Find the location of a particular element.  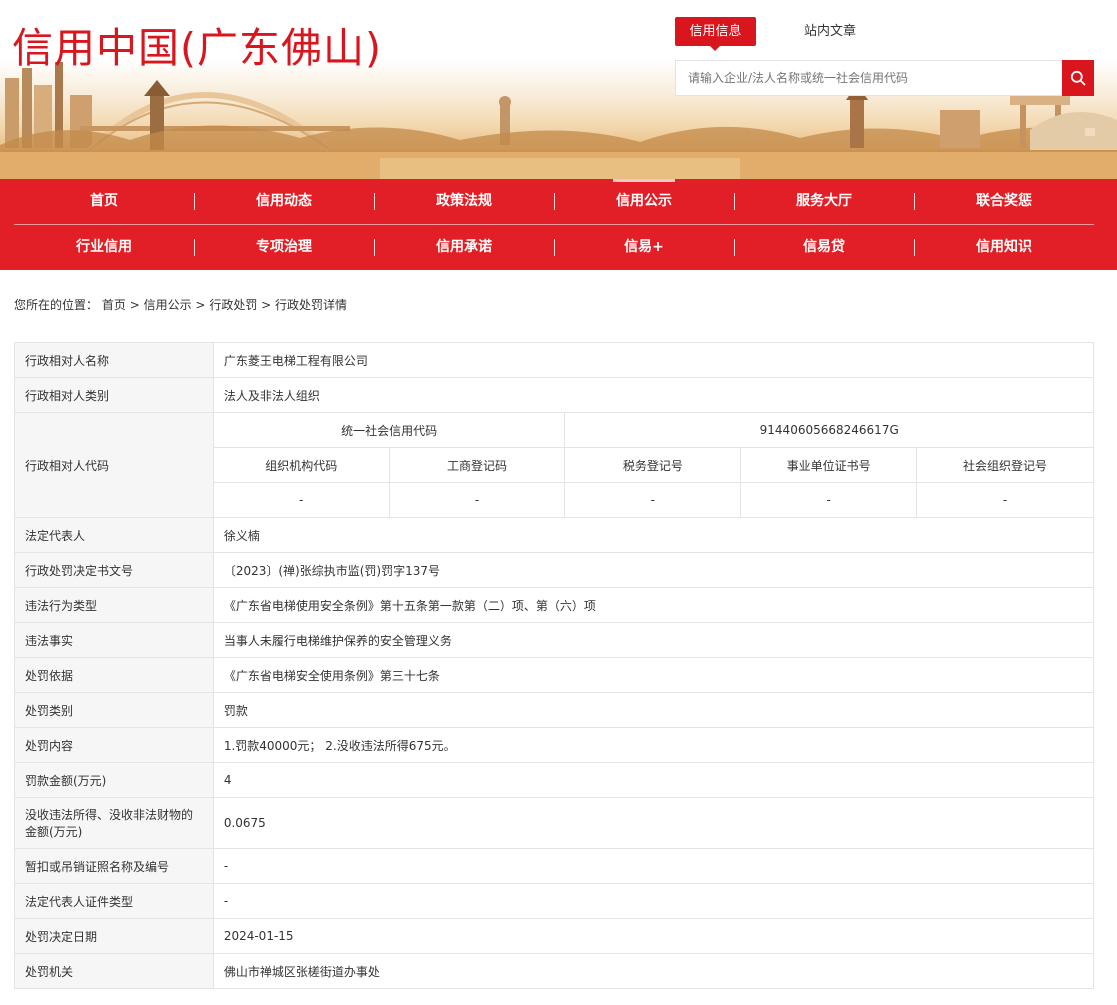

table-row: 处罚类别 罚款 is located at coordinates (554, 710).